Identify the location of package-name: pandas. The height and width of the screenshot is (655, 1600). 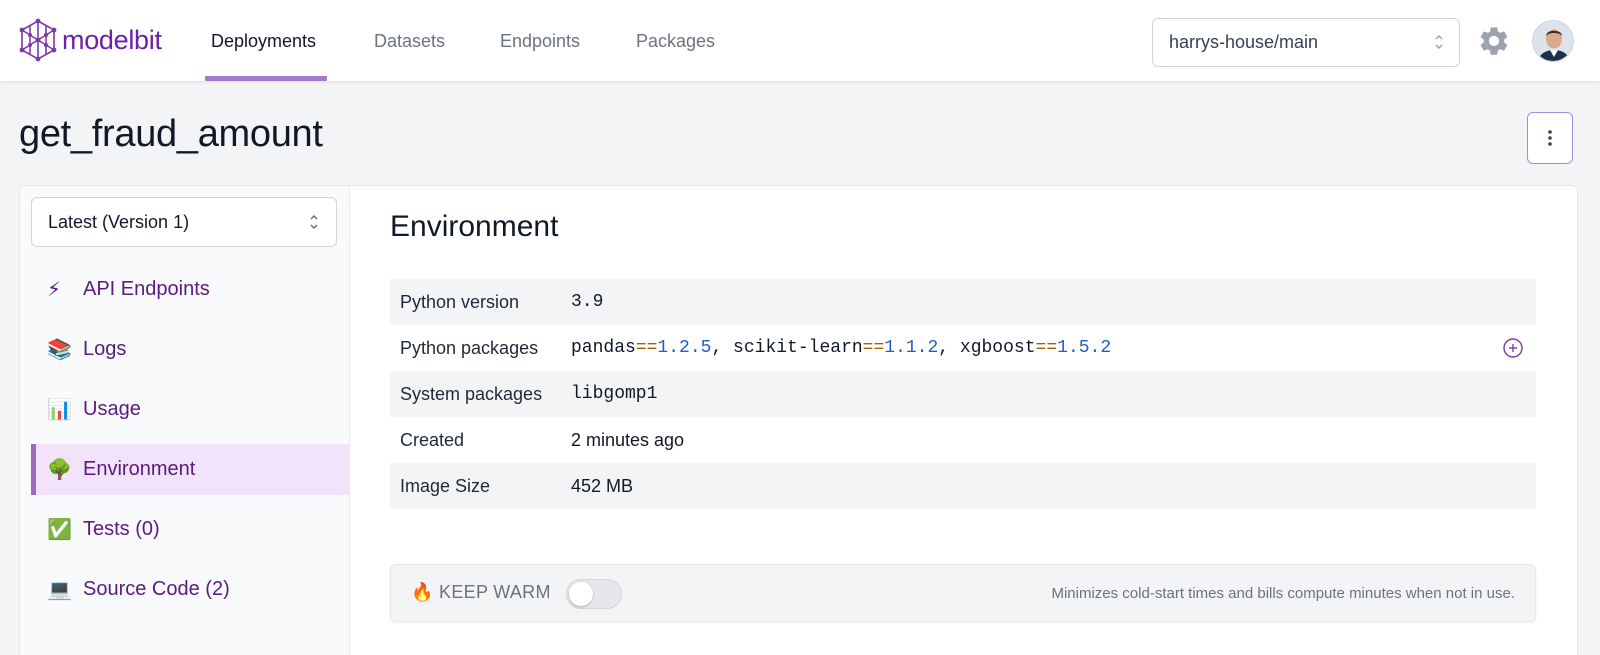
(603, 348).